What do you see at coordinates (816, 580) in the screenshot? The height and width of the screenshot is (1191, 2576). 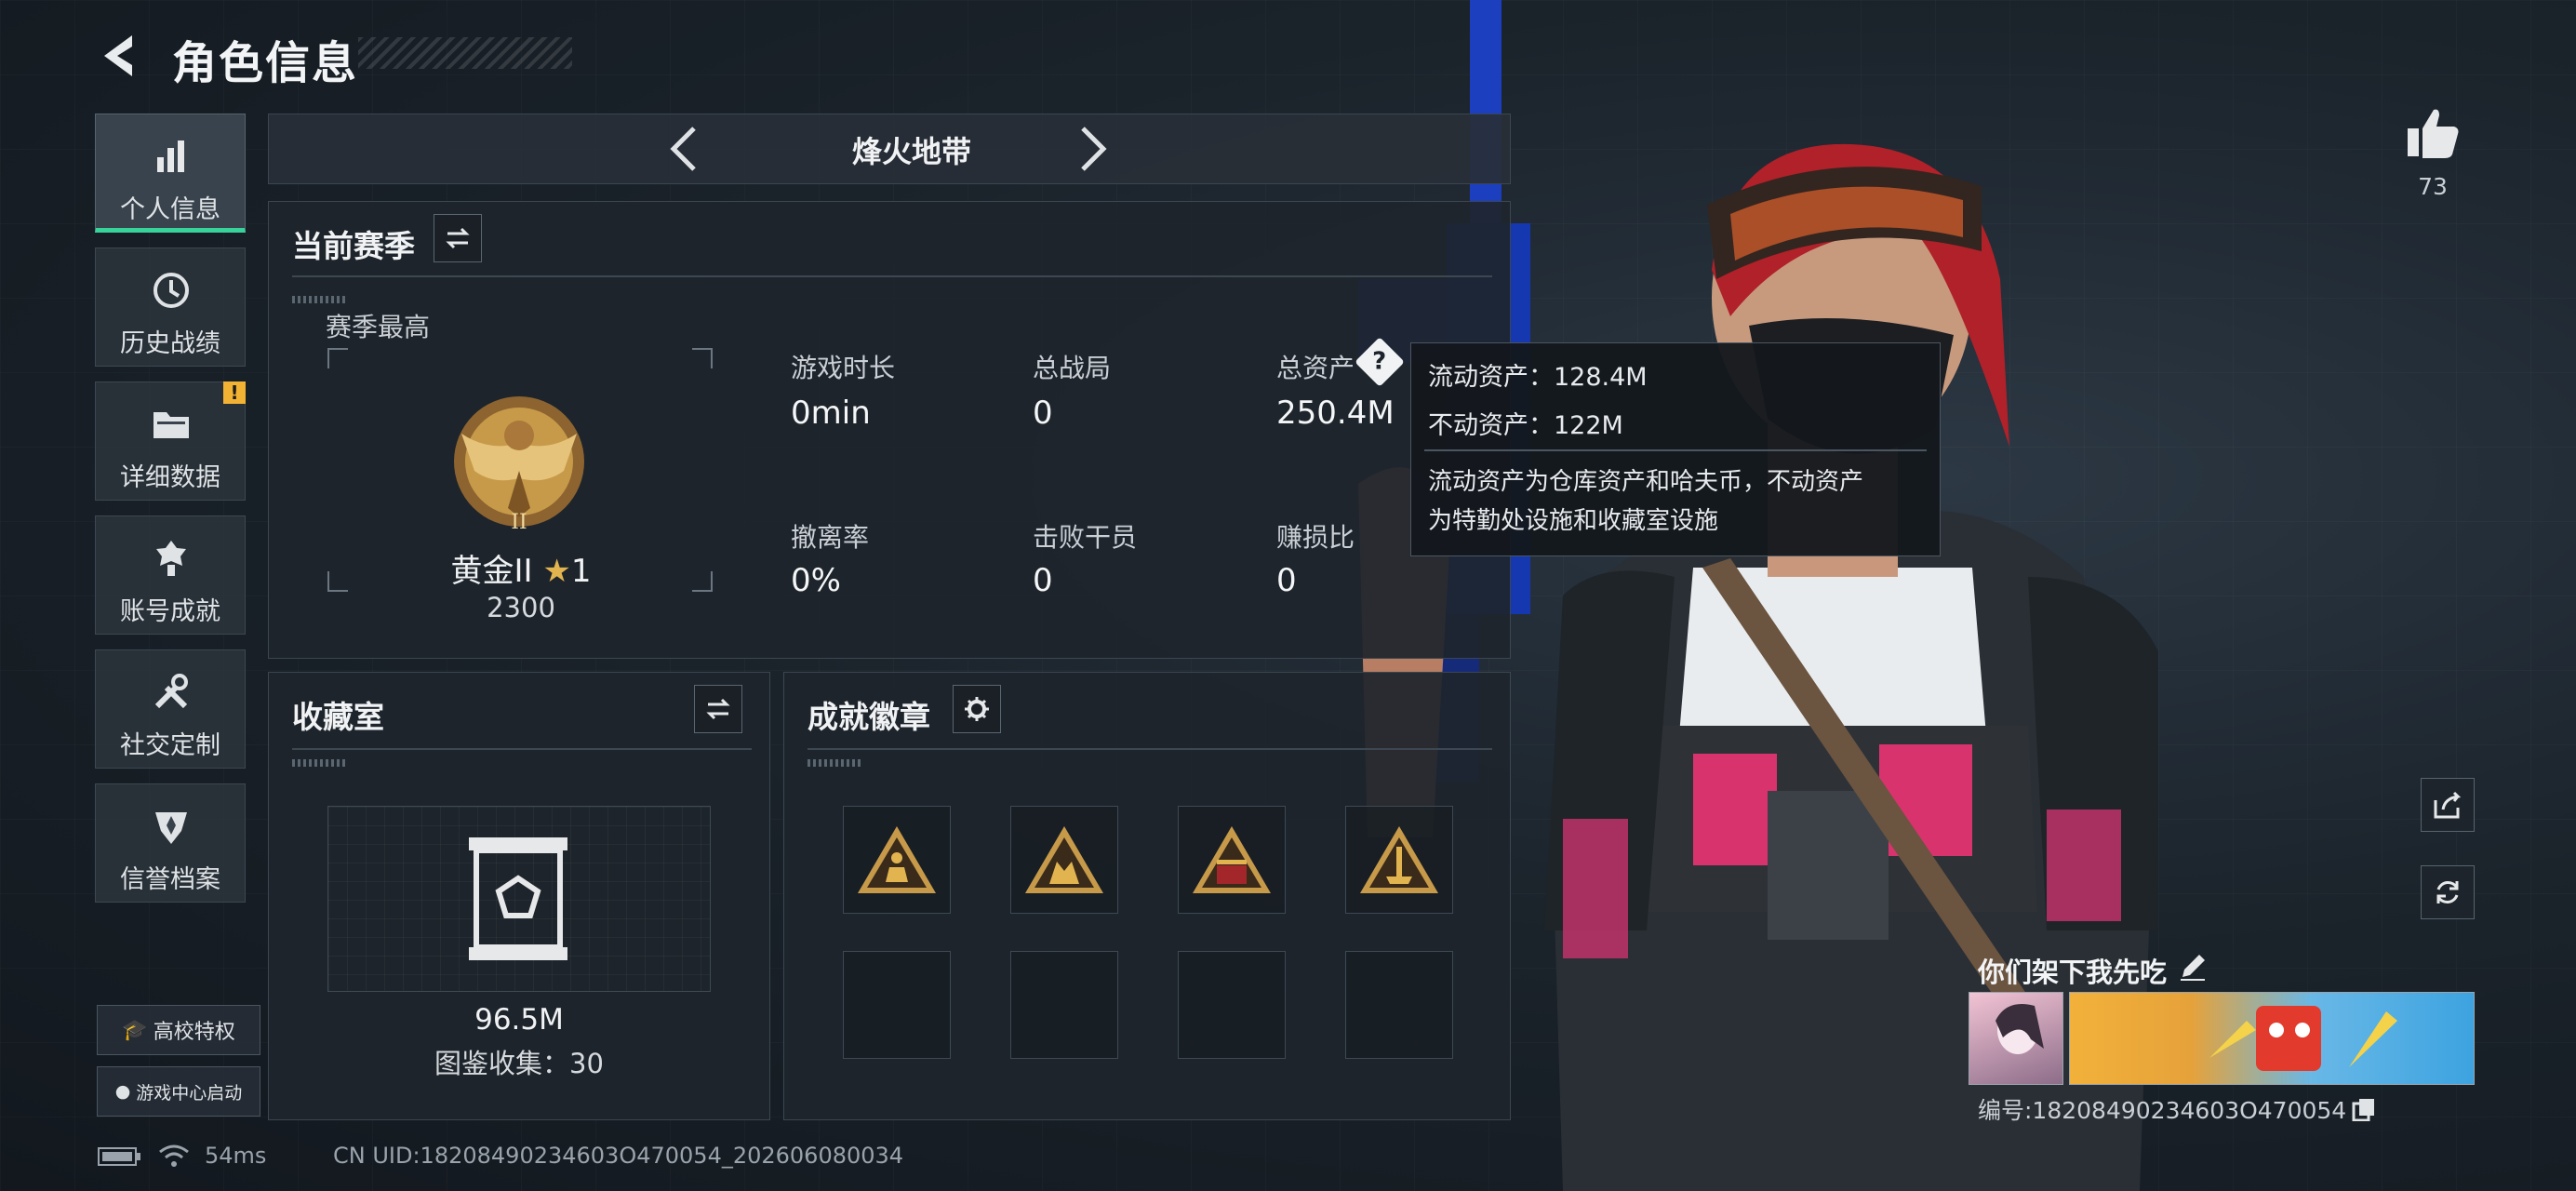 I see `stat-value-extract-rate: 0%` at bounding box center [816, 580].